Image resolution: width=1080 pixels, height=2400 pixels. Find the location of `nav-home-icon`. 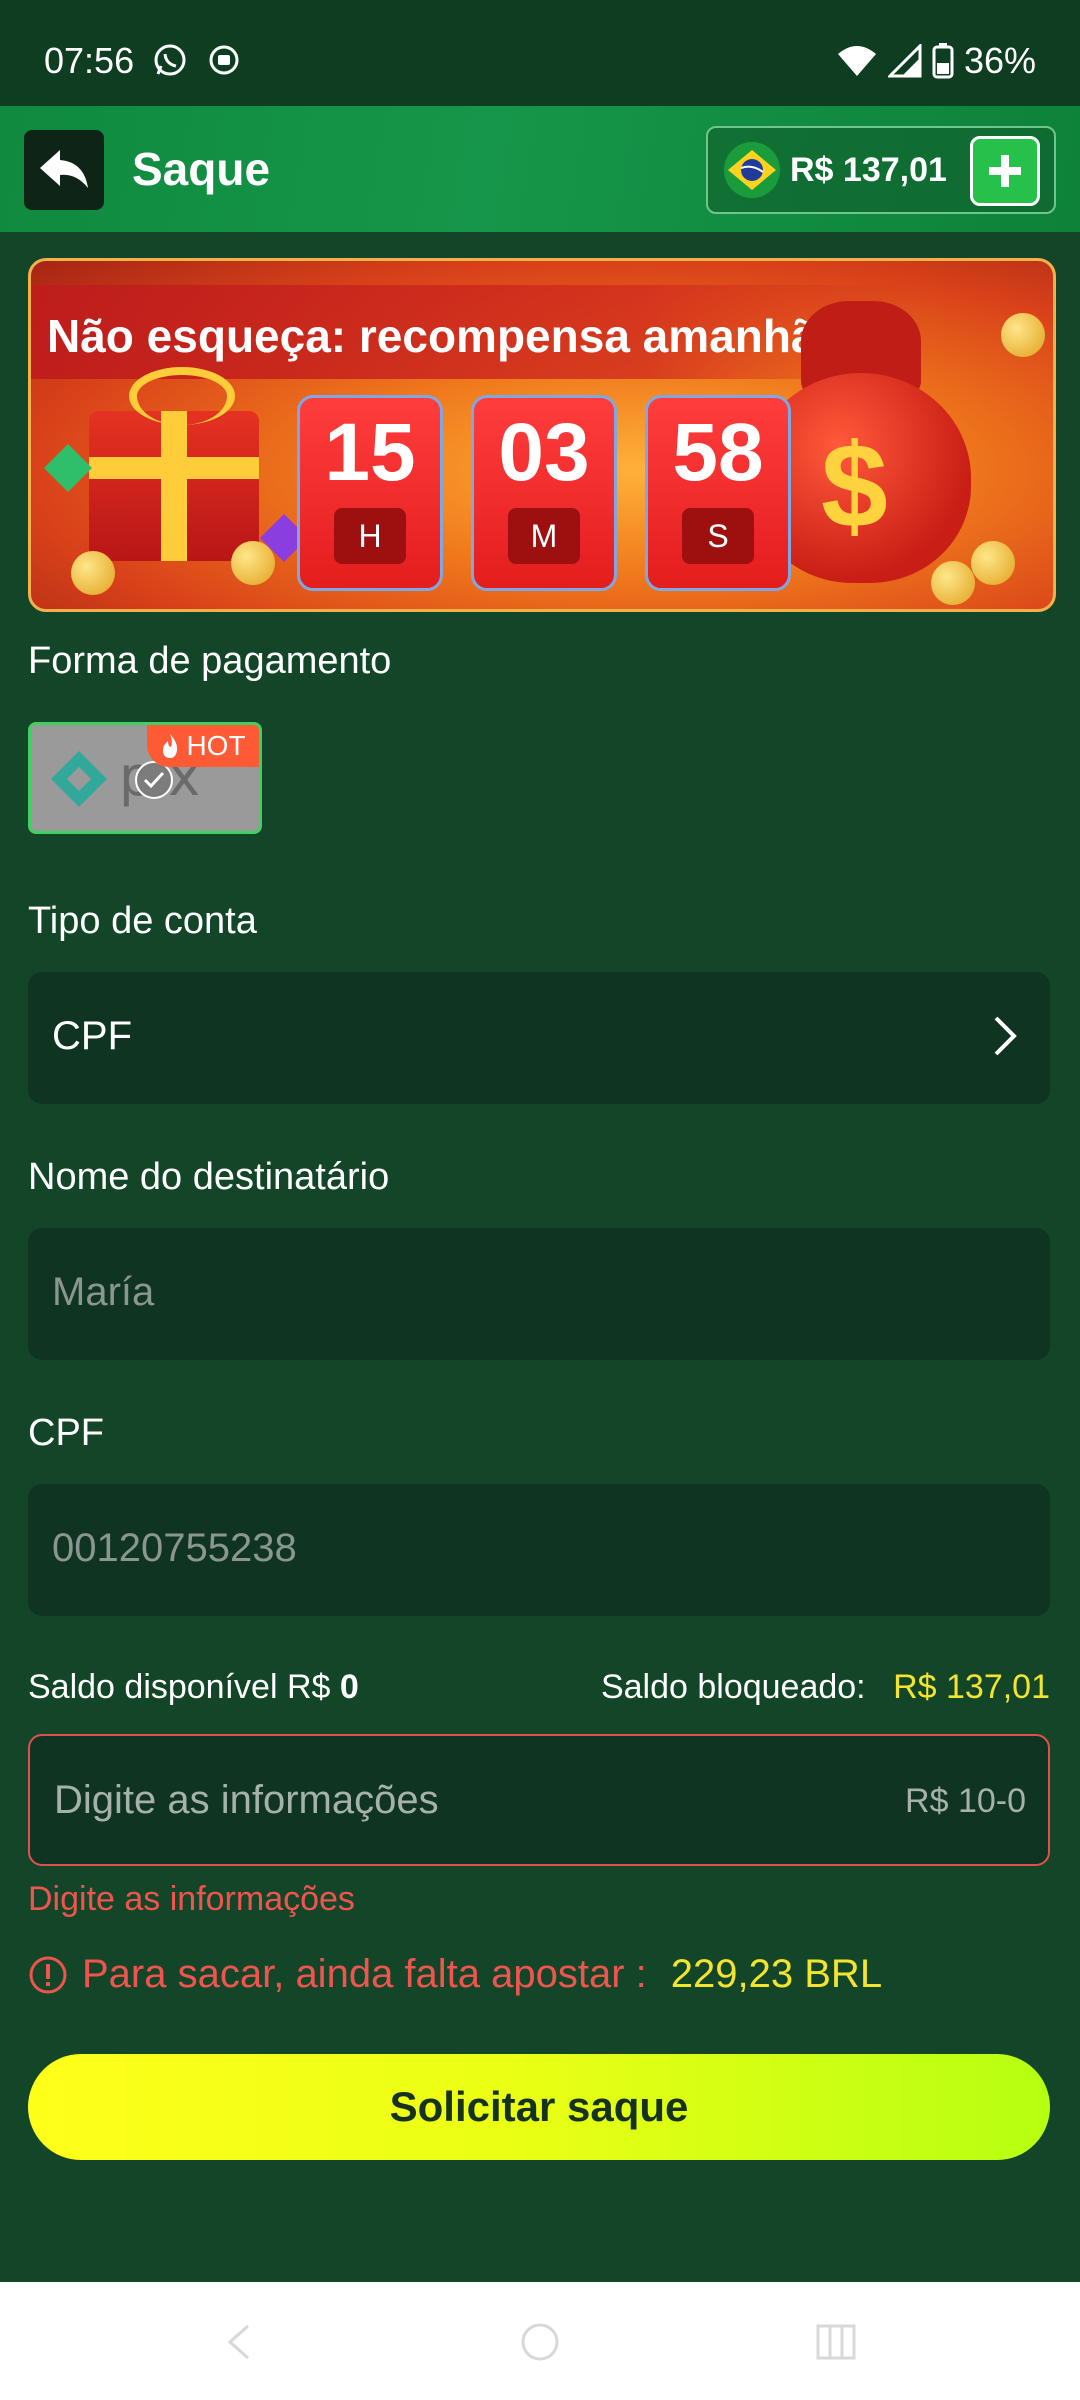

nav-home-icon is located at coordinates (540, 2342).